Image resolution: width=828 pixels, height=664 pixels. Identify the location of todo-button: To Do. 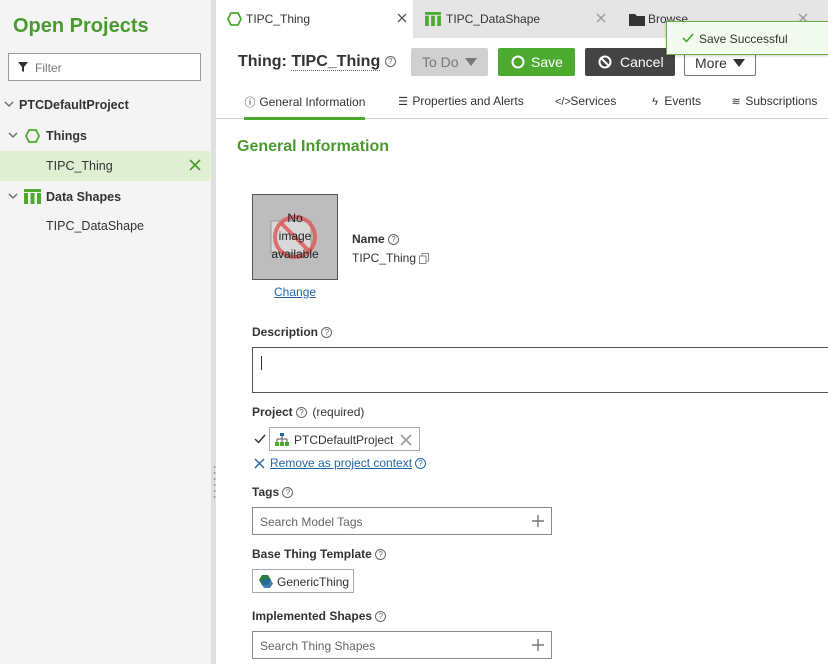
(449, 62).